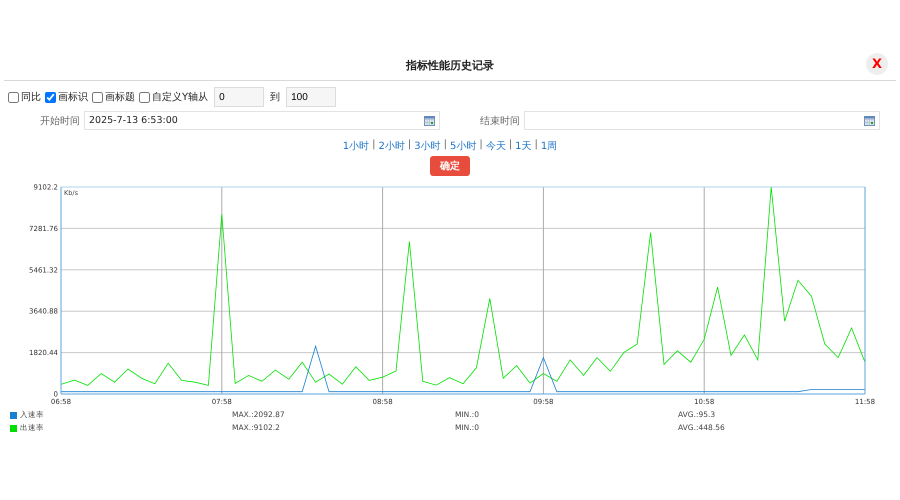 The height and width of the screenshot is (500, 900). I want to click on checkbox-label: 同比, so click(31, 97).